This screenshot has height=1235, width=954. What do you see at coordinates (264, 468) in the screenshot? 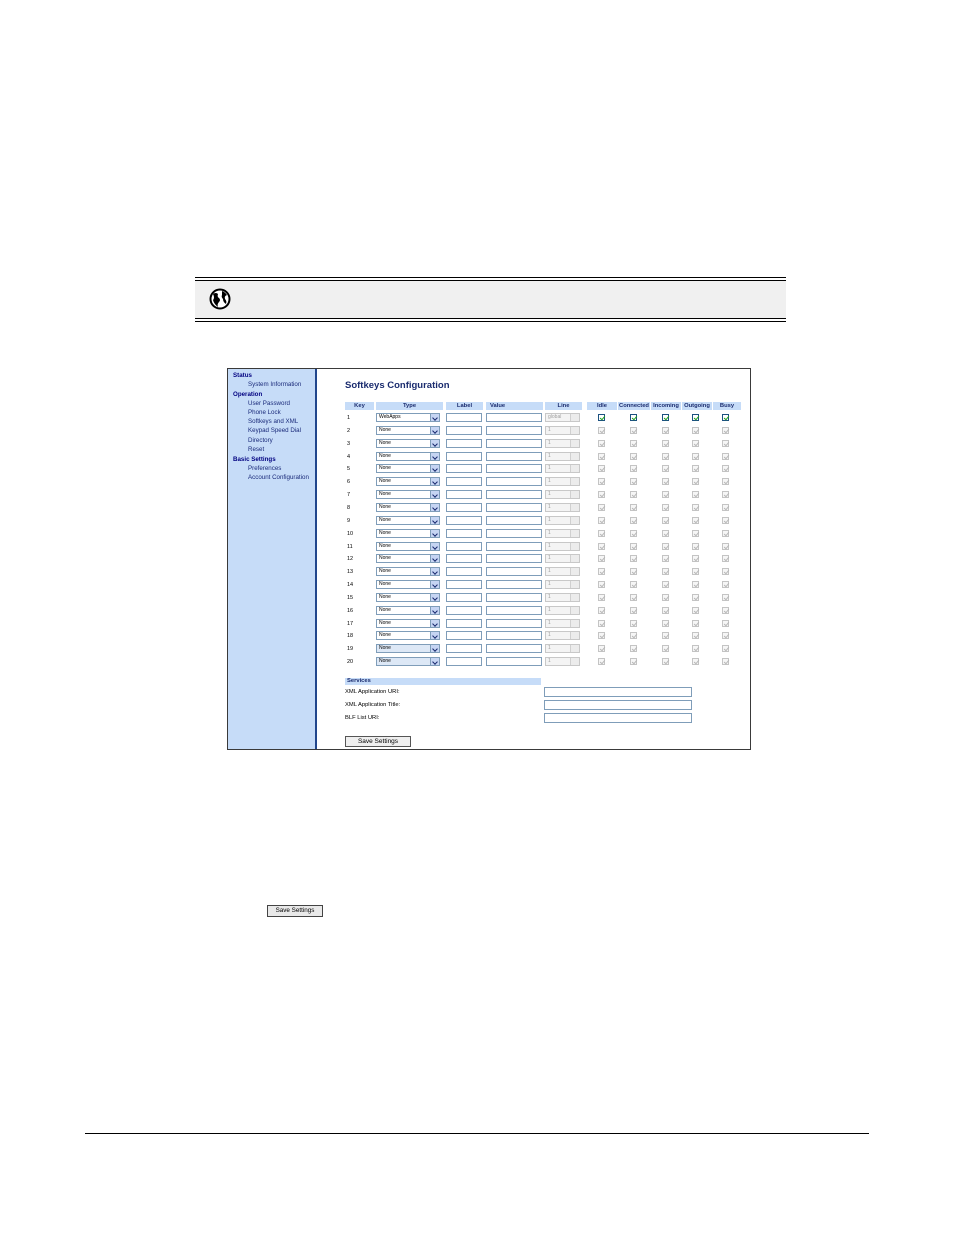
I see `nav-preferences: Preferences` at bounding box center [264, 468].